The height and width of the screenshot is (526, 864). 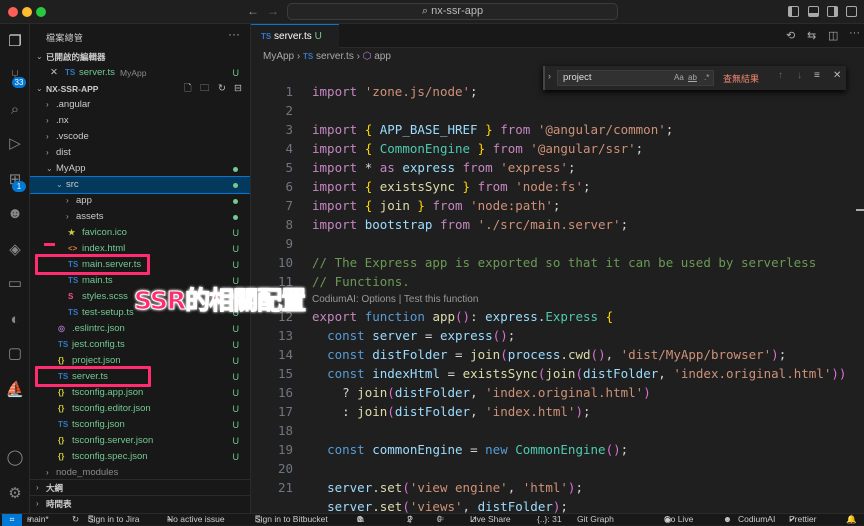 I want to click on sidebar-title: 檔案總管, so click(x=65, y=38).